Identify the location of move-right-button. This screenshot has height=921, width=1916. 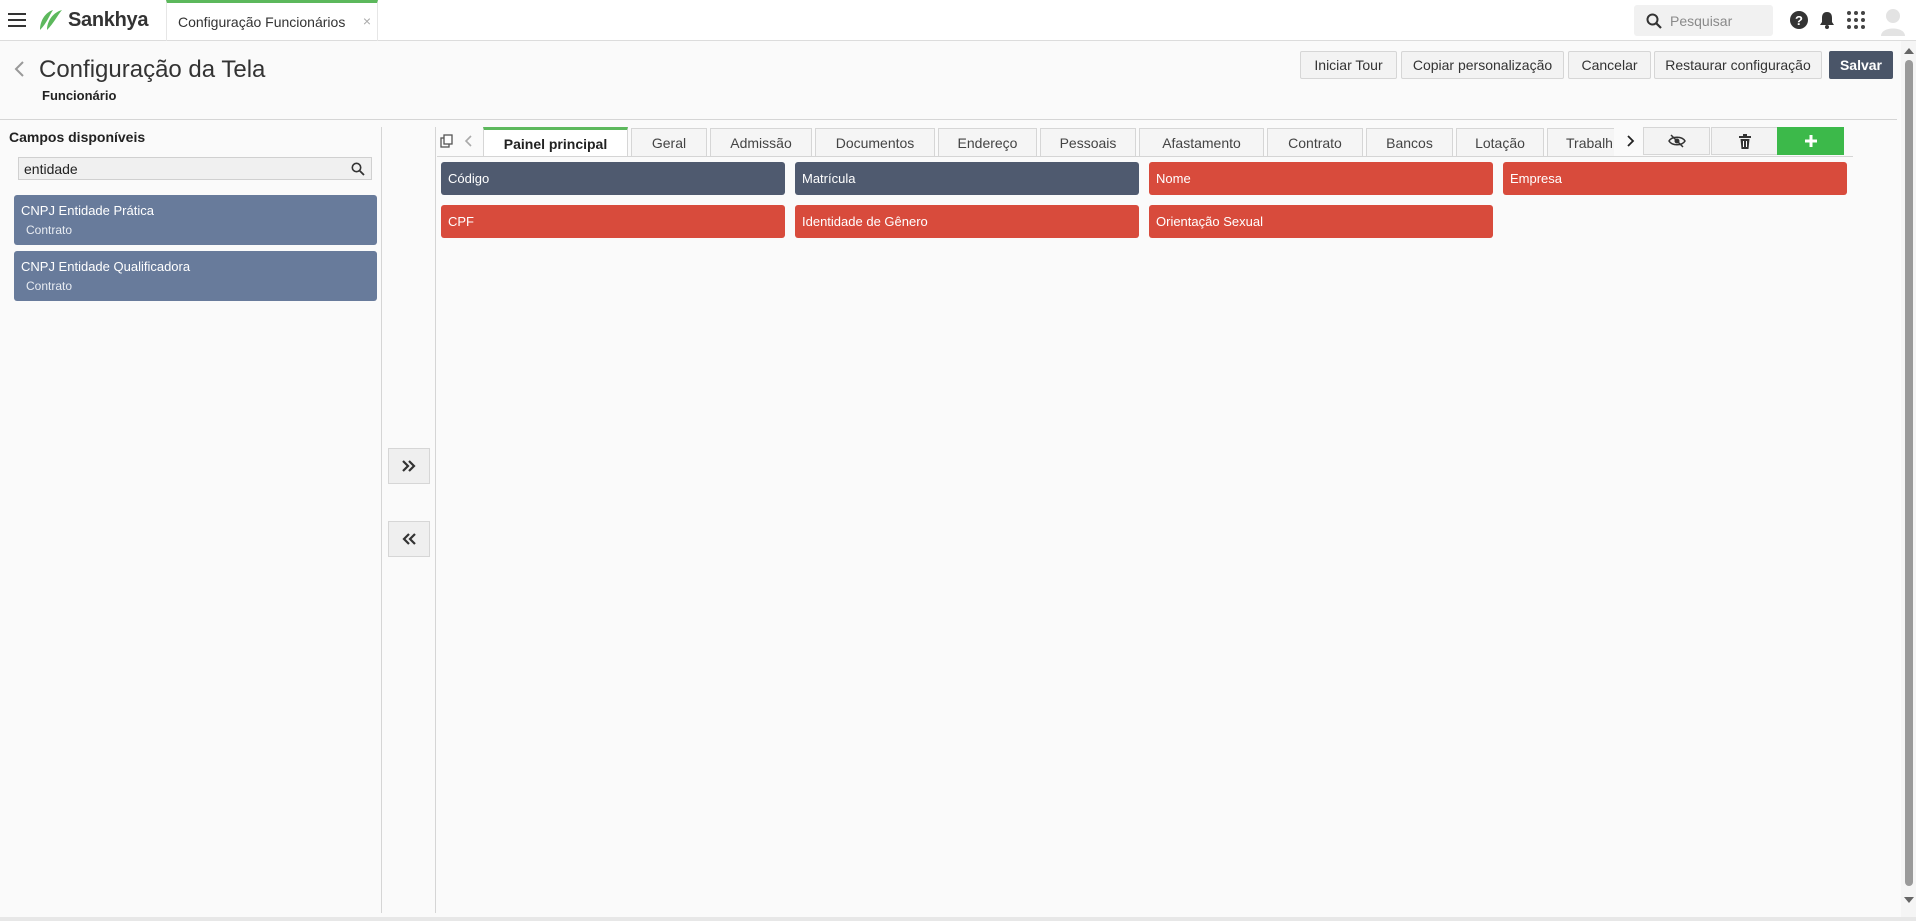
(409, 466).